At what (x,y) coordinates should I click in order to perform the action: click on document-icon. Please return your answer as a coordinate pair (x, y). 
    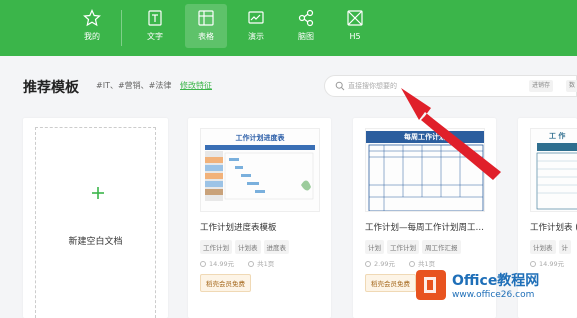
    Looking at the image, I should click on (155, 18).